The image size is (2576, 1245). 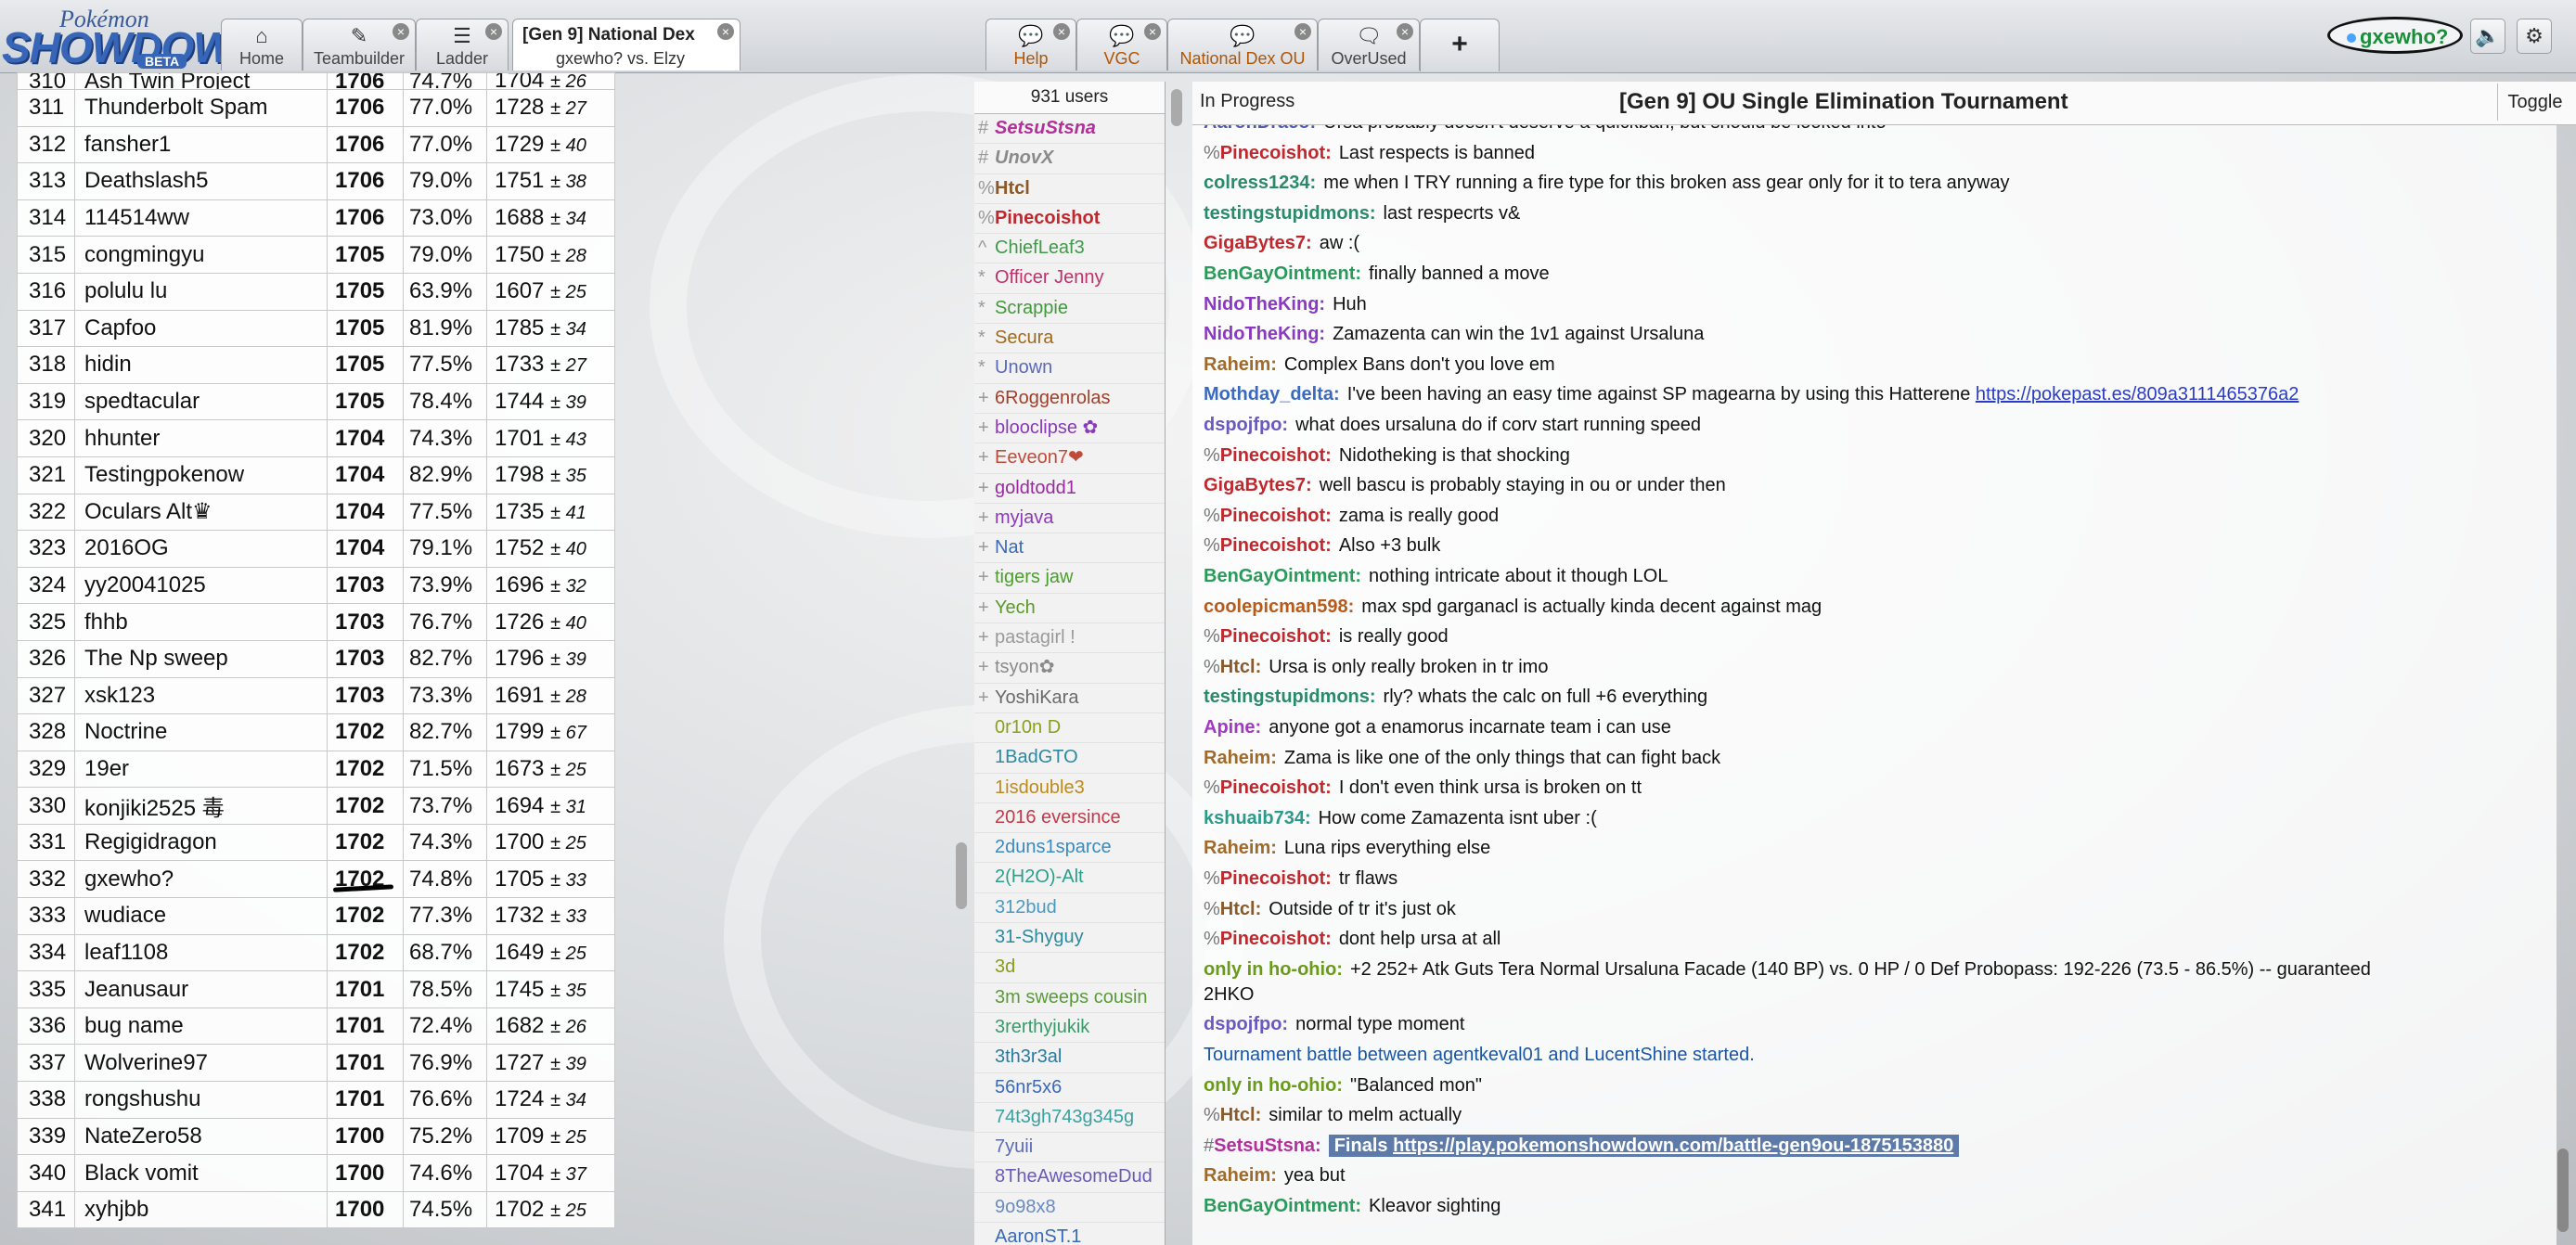 What do you see at coordinates (359, 45) in the screenshot?
I see `tab-teambuilder: ✎ Teambuilder ×` at bounding box center [359, 45].